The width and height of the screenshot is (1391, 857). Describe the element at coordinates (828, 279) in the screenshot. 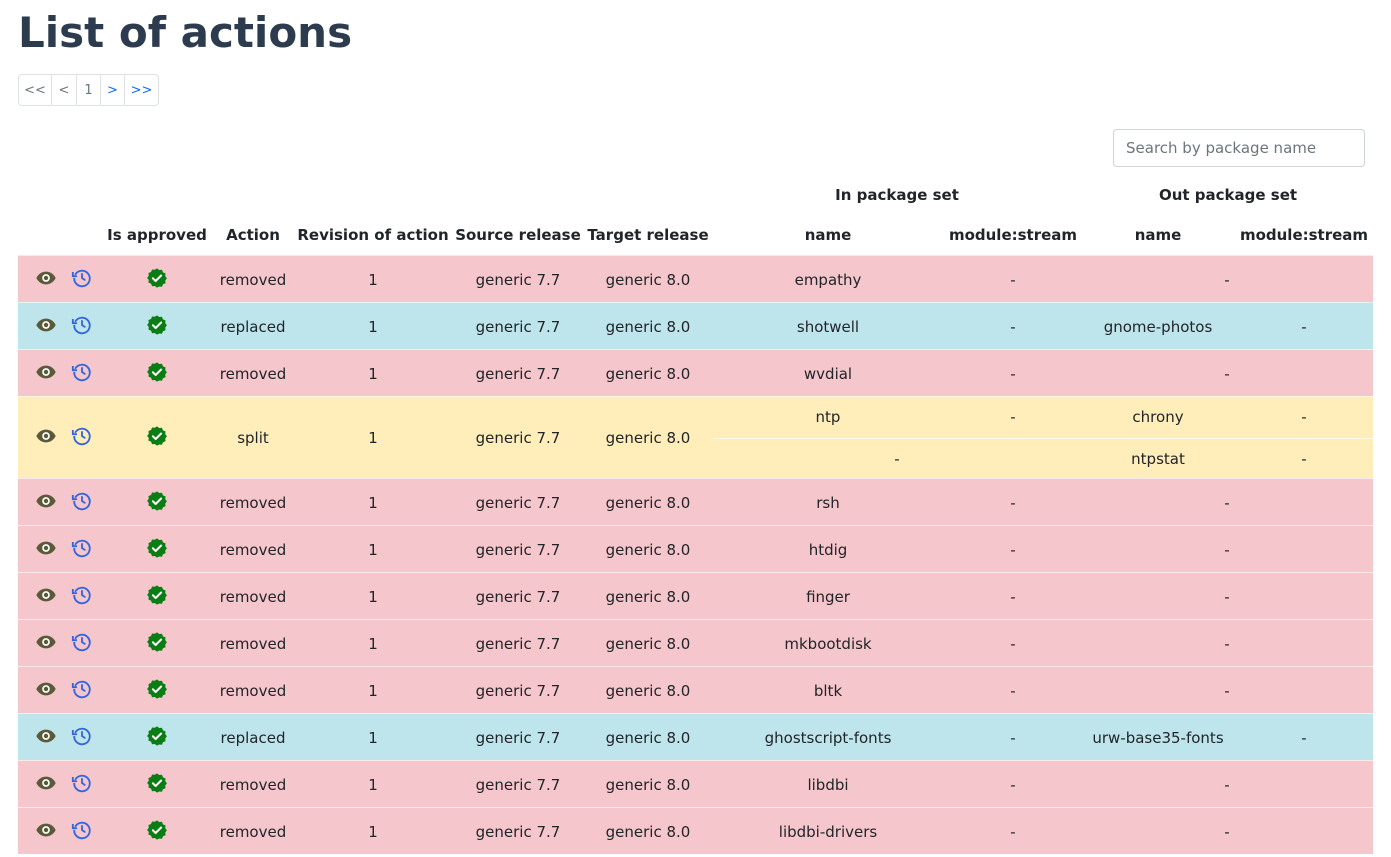

I see `in-name-cell: empathy` at that location.